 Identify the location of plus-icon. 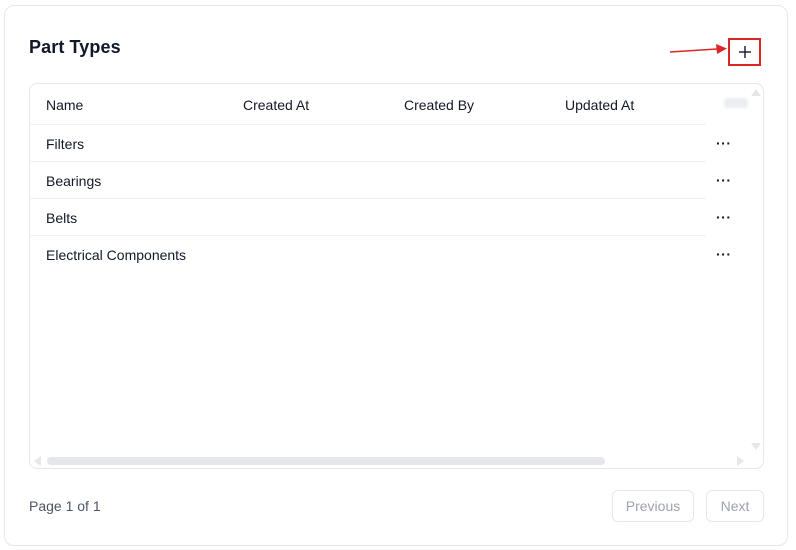
(744, 52).